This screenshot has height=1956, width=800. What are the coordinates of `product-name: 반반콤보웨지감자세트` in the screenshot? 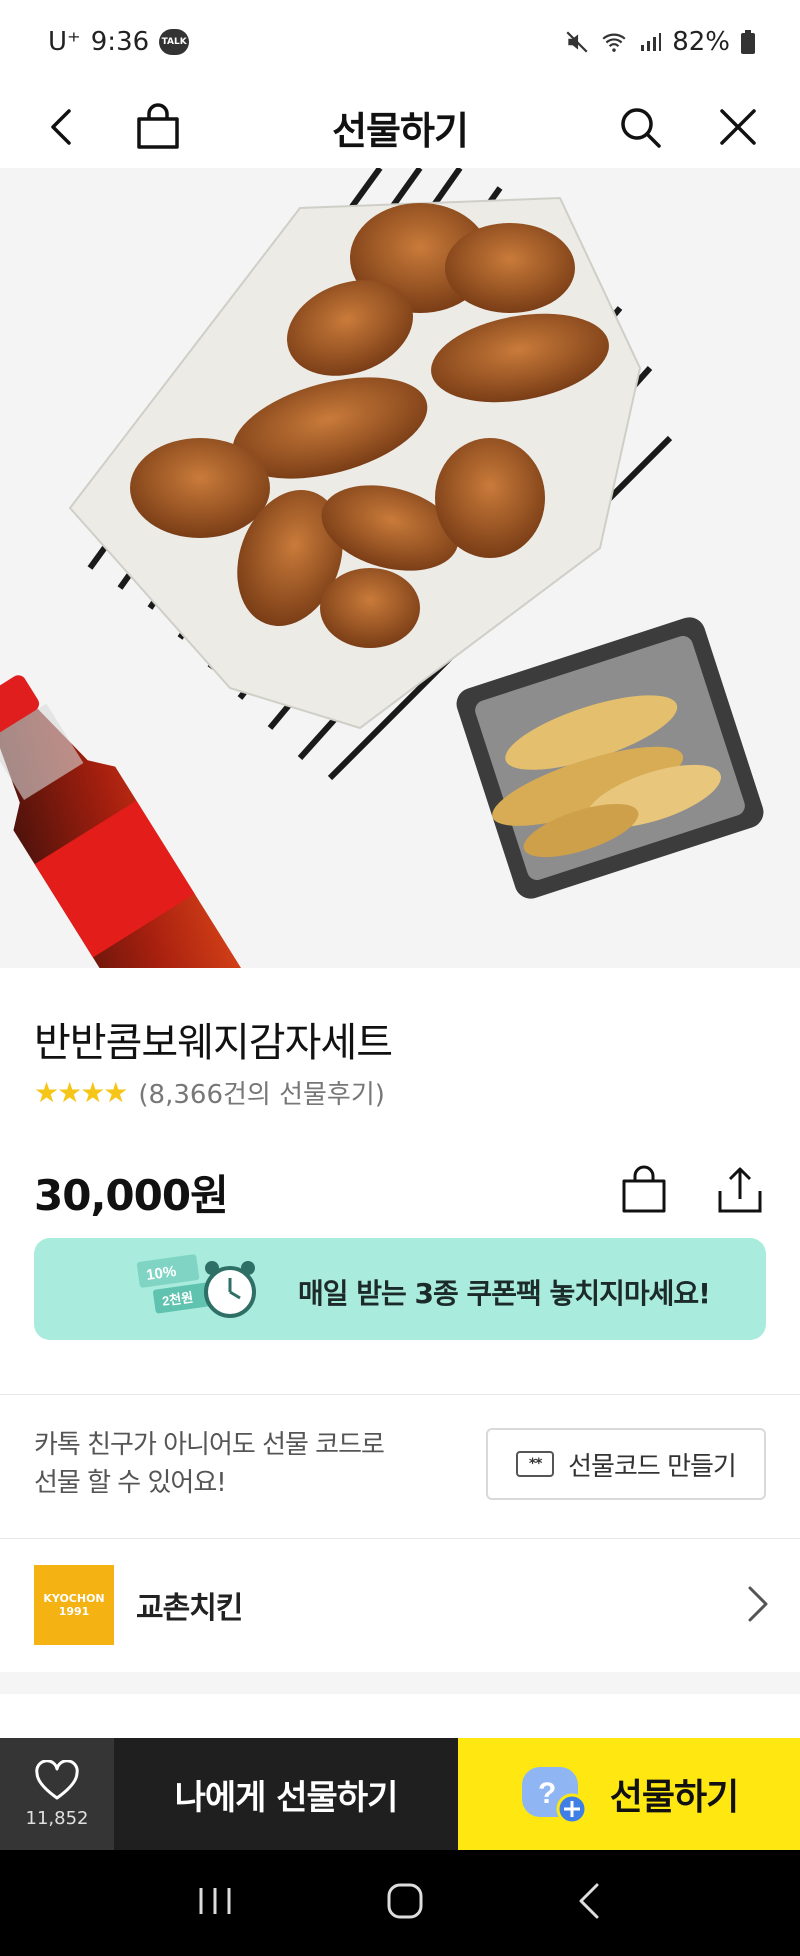 It's located at (213, 1043).